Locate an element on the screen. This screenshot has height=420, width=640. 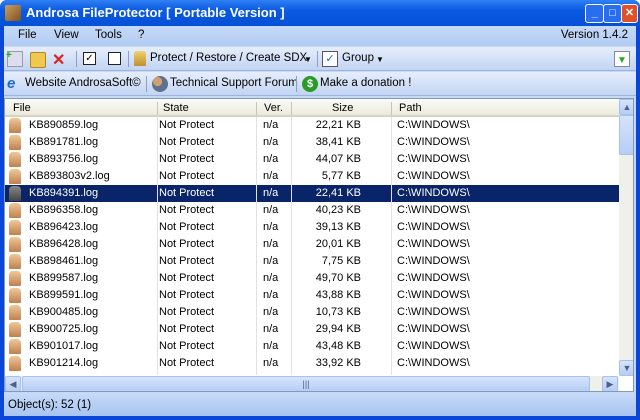
cell-size: 49,70 KB is located at coordinates (338, 278).